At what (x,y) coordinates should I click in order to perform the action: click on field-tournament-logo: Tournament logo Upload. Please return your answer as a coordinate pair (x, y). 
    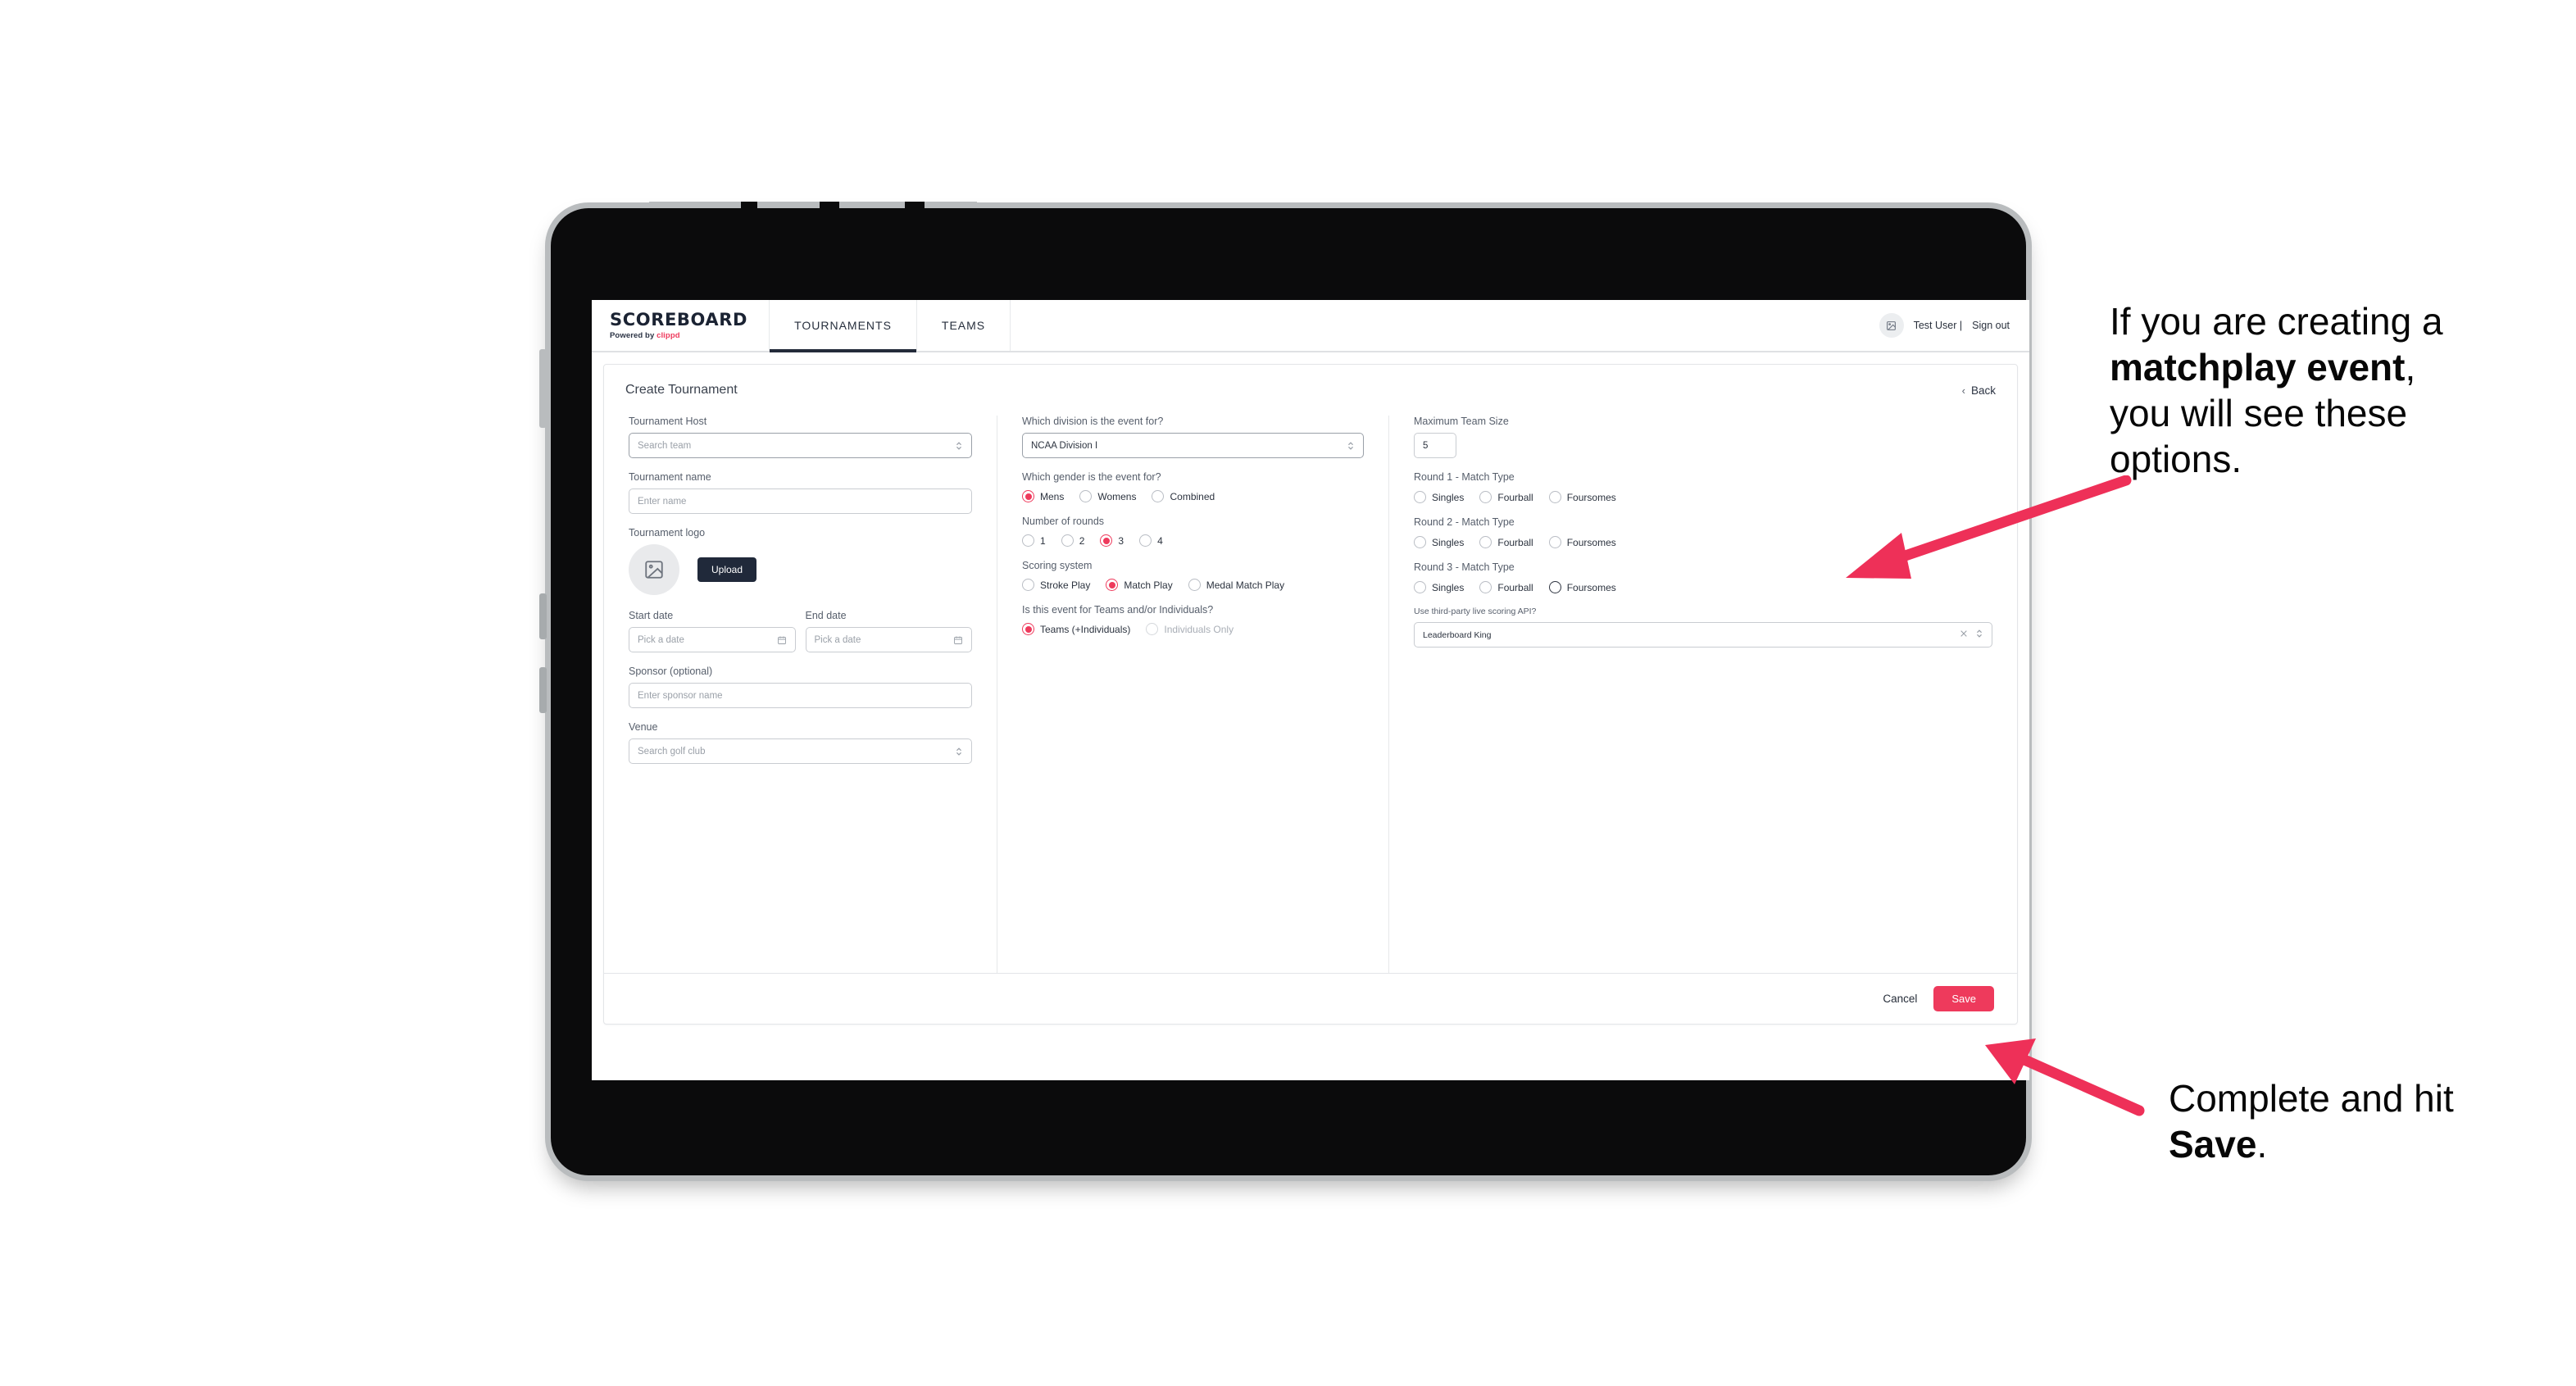
    Looking at the image, I should click on (800, 561).